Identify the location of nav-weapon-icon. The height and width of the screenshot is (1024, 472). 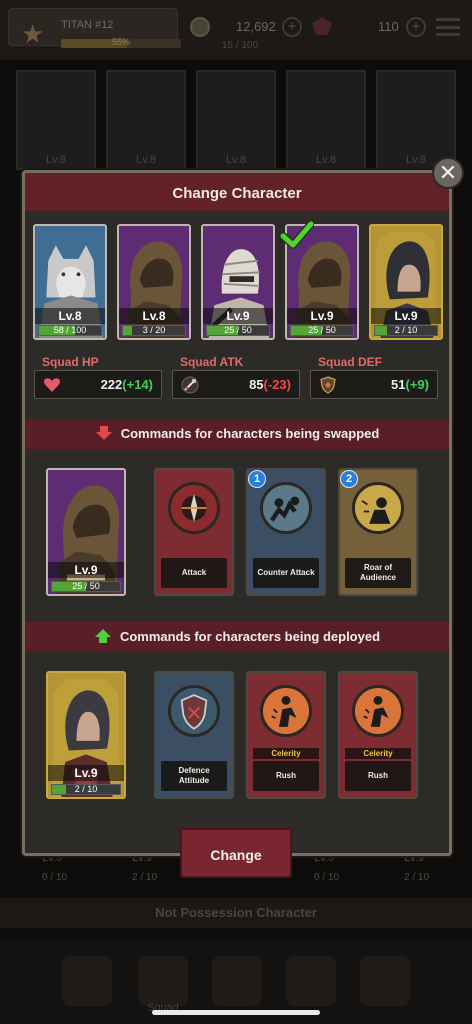
(311, 981).